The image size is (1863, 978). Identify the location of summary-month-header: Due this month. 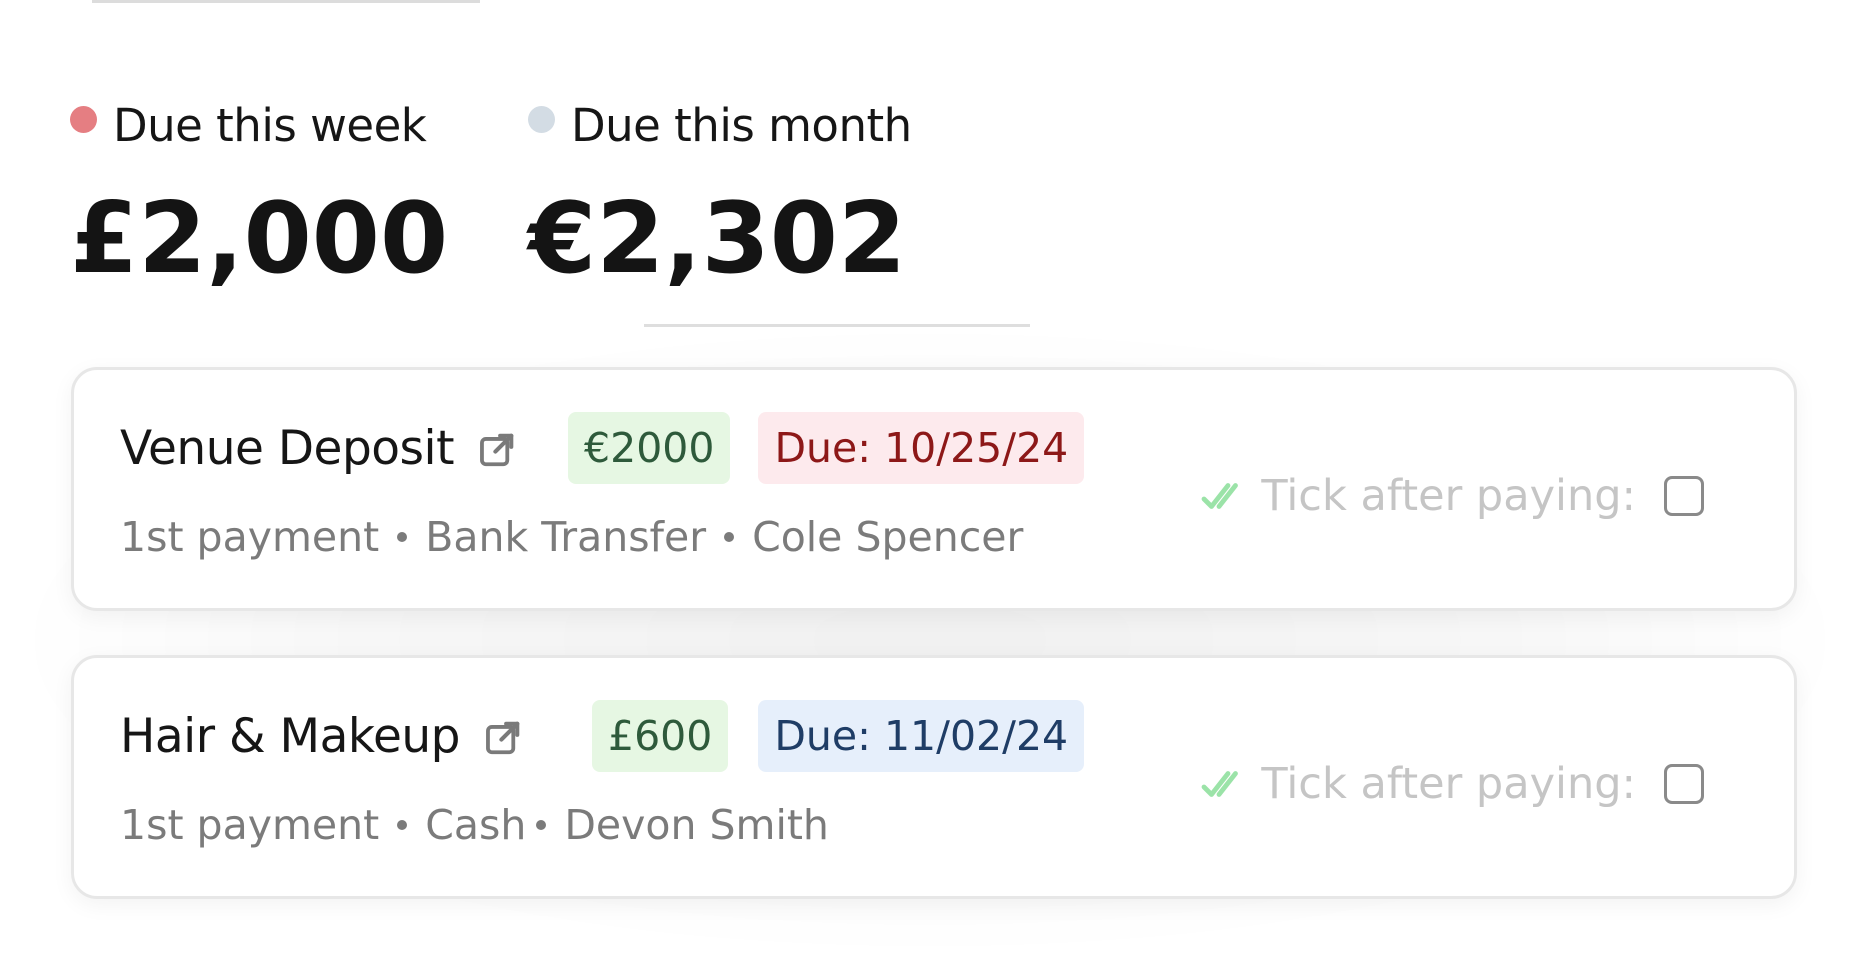
(720, 125).